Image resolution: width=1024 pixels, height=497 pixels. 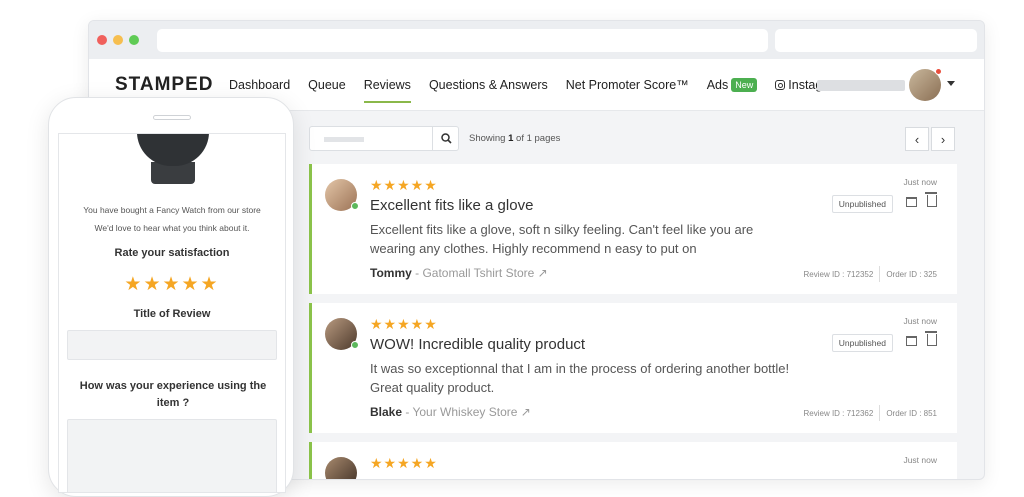 I want to click on review-id: Review ID : 712352, so click(x=838, y=274).